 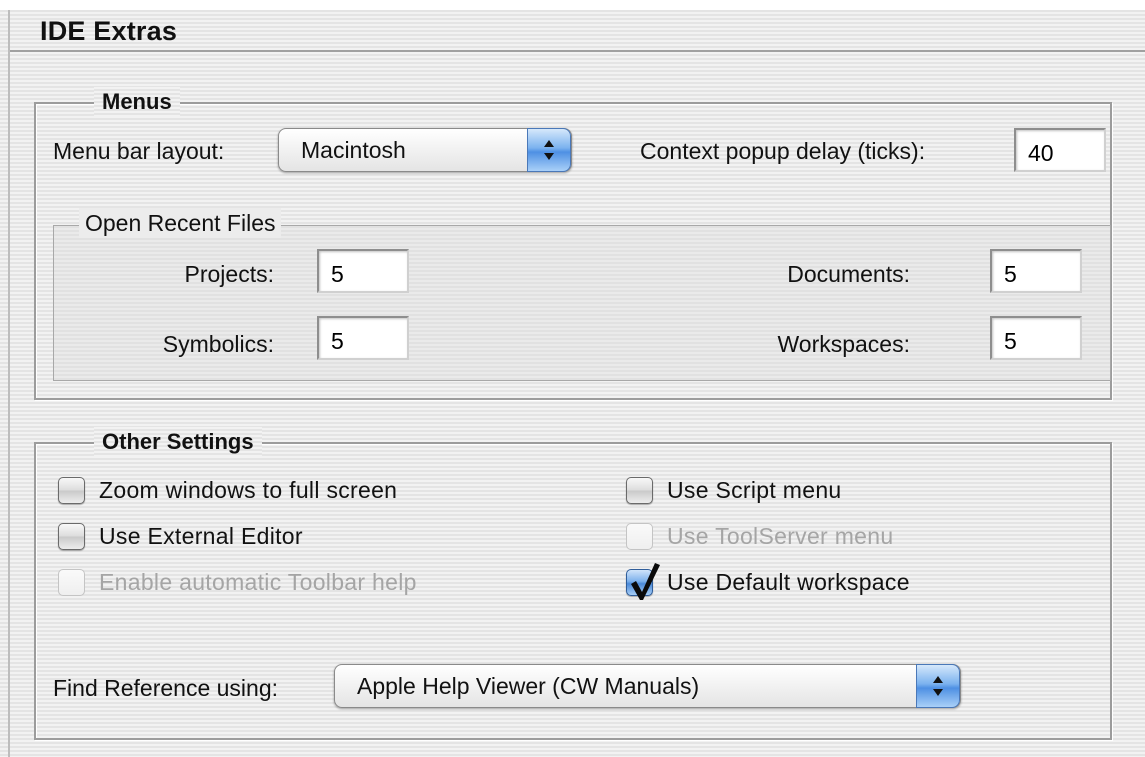 I want to click on external-editor-checkbox, so click(x=71, y=536).